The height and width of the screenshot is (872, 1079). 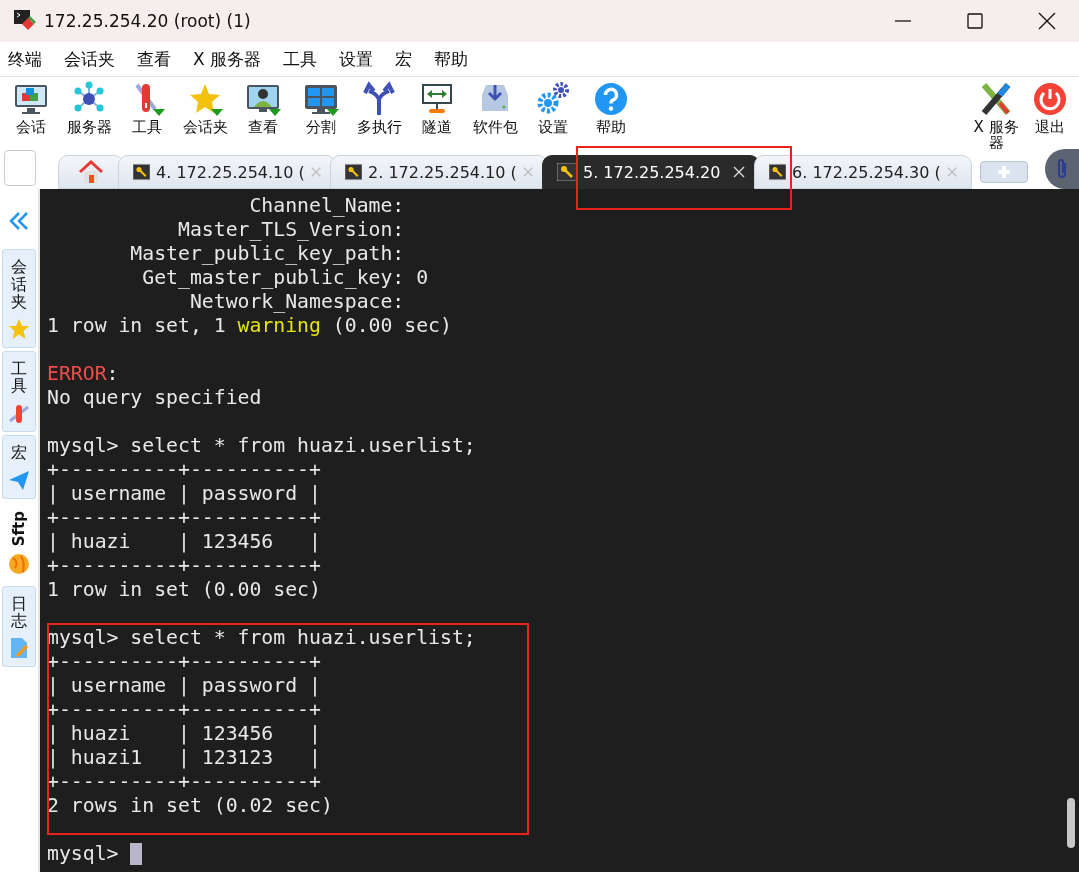 What do you see at coordinates (19, 563) in the screenshot?
I see `globe-icon` at bounding box center [19, 563].